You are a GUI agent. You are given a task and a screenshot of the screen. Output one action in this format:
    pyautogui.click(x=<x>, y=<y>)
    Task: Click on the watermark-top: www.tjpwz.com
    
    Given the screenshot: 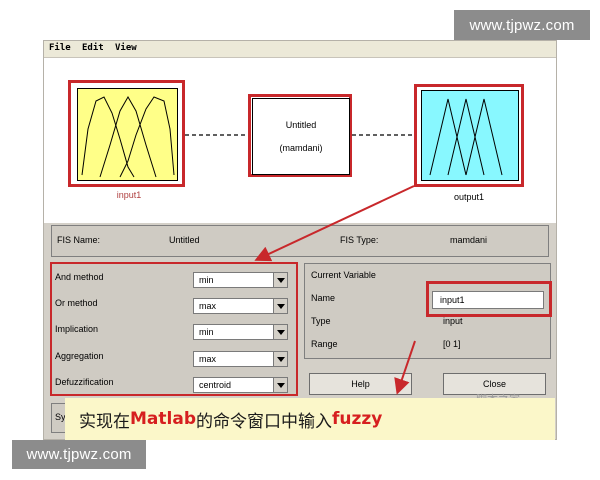 What is the action you would take?
    pyautogui.click(x=522, y=25)
    